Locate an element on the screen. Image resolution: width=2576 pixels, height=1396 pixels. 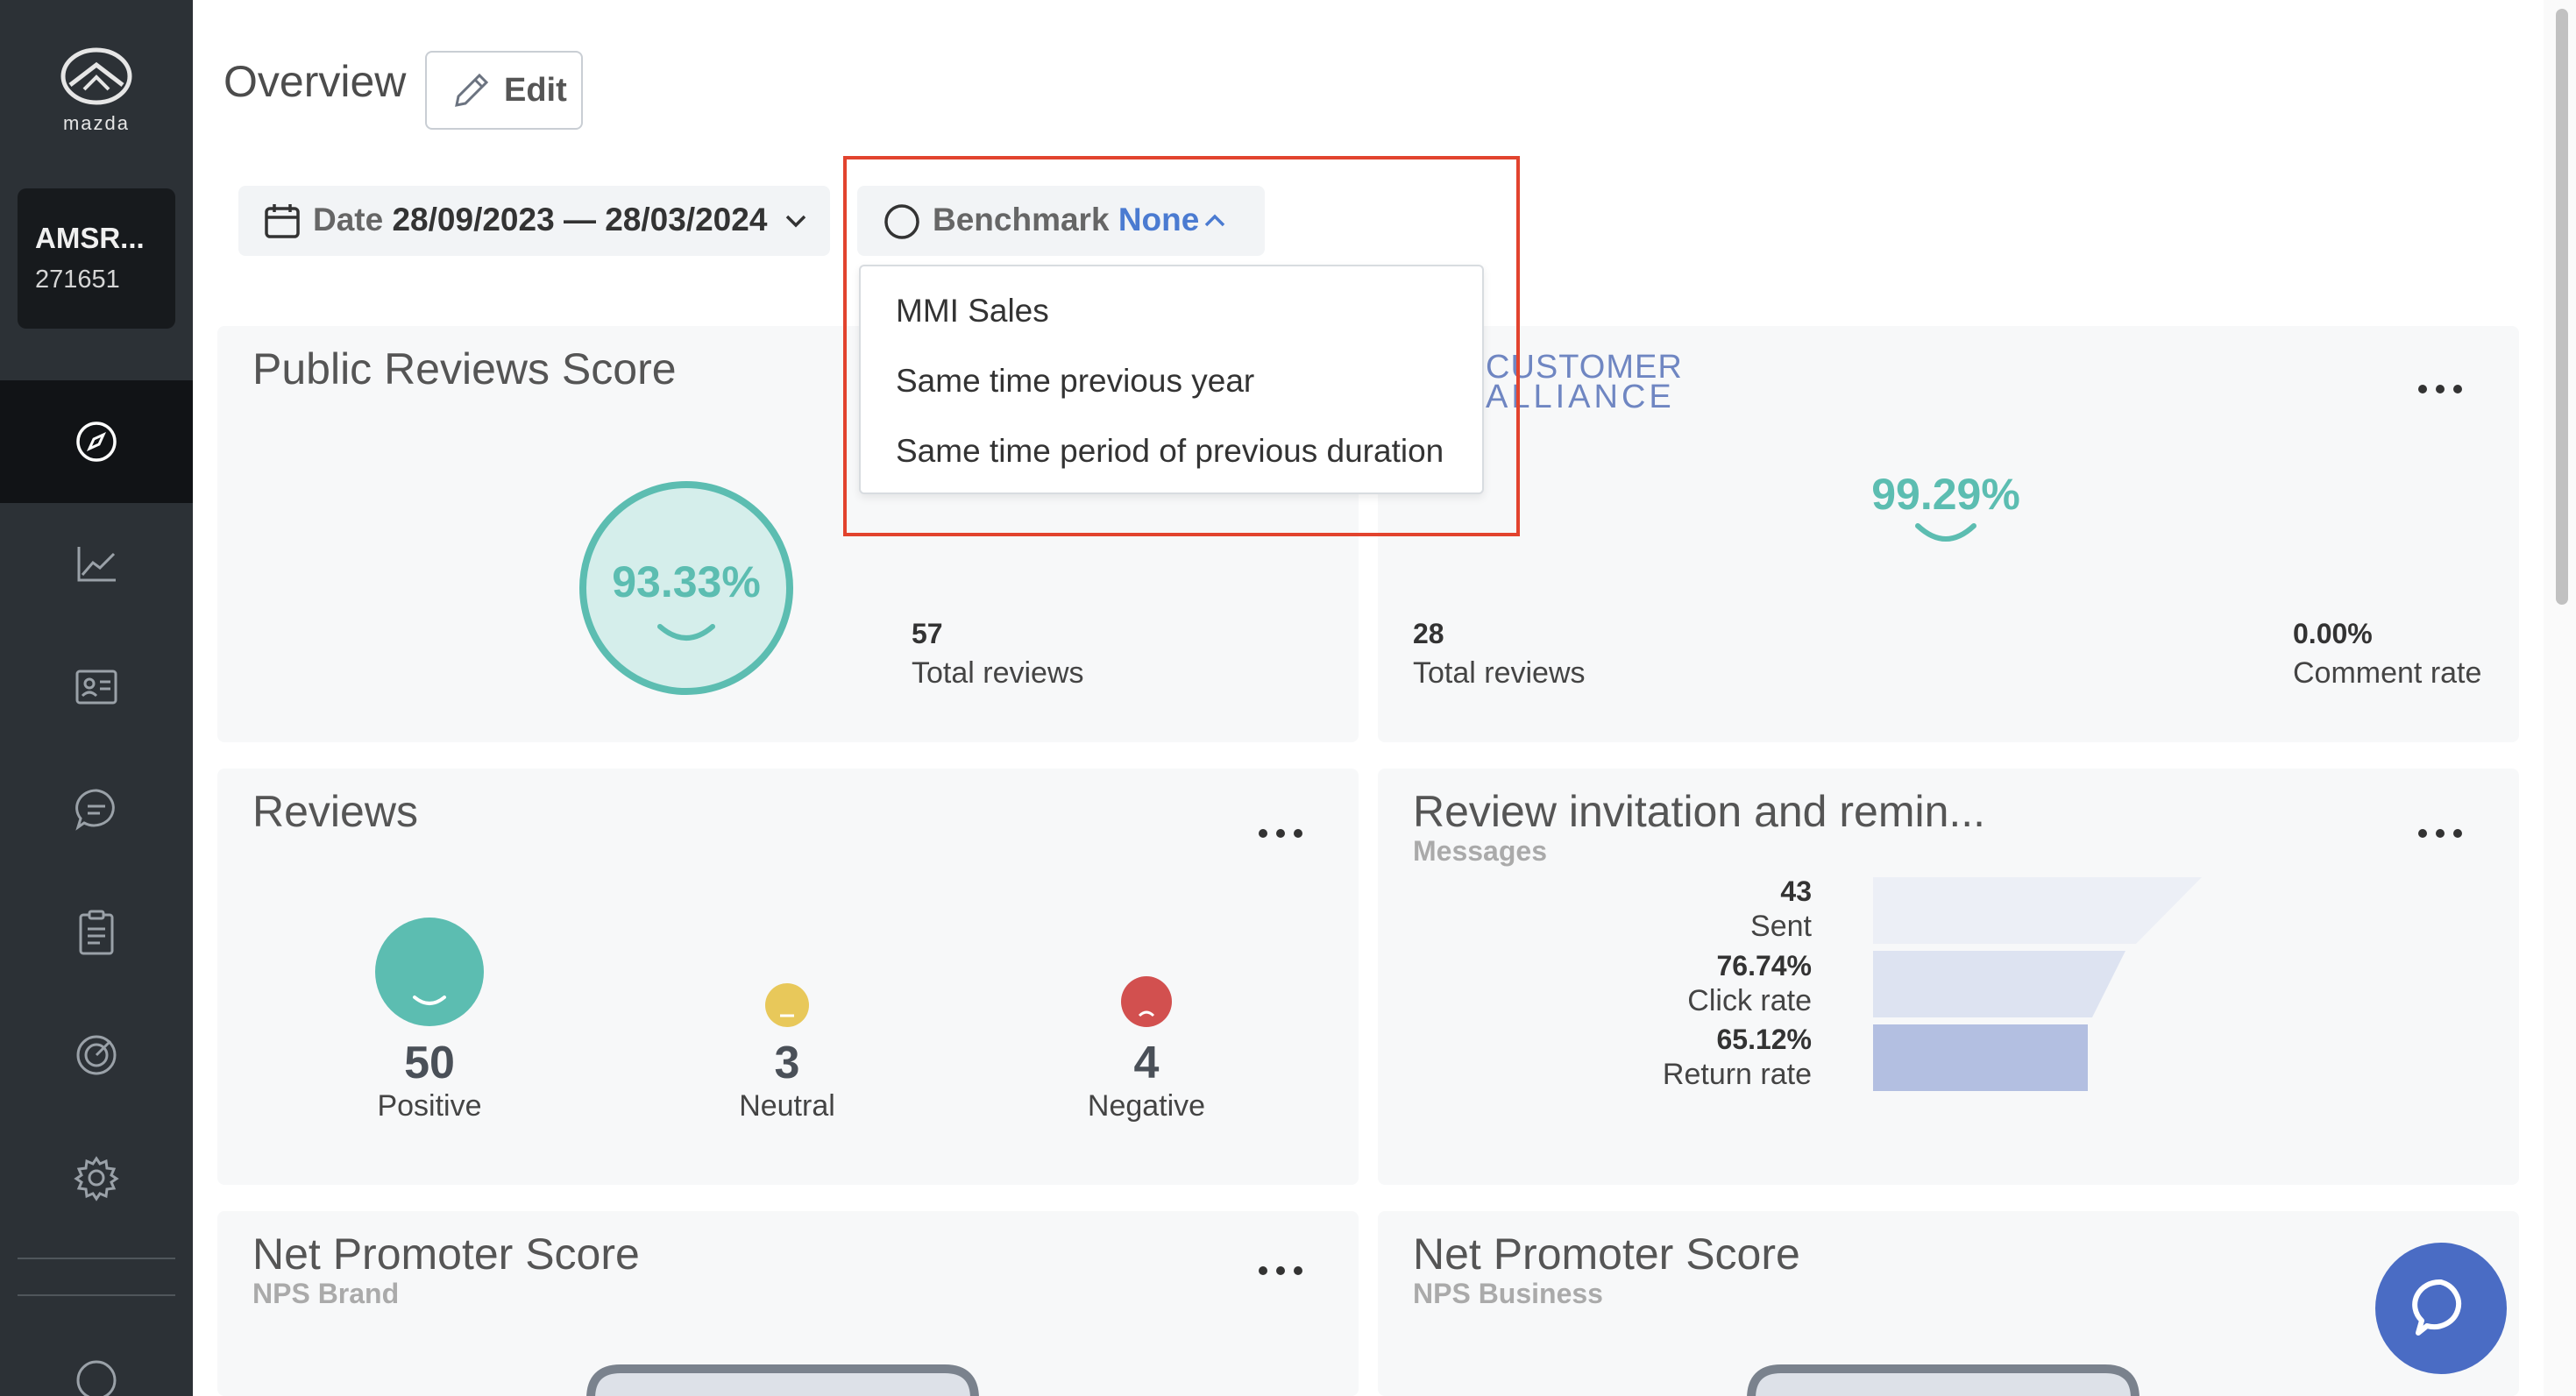
gear-icon is located at coordinates (96, 1178).